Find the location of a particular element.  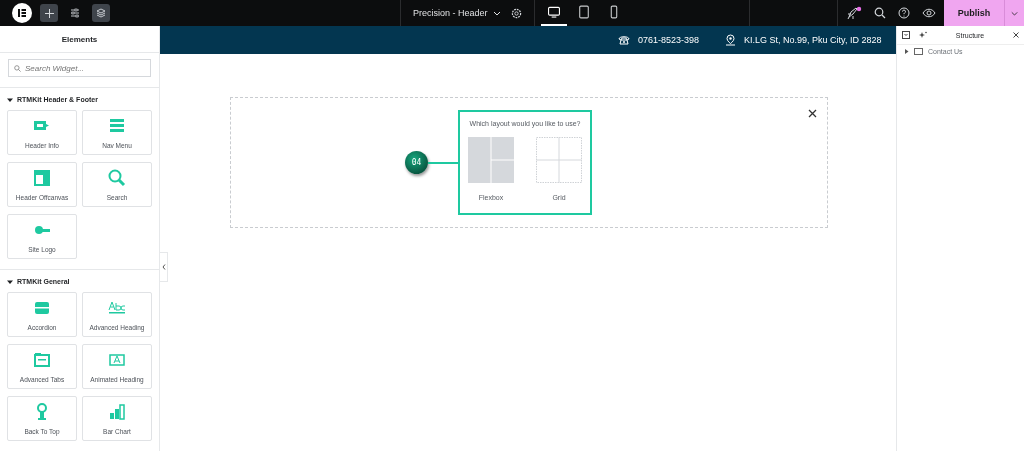

location-pin-icon is located at coordinates (731, 40).